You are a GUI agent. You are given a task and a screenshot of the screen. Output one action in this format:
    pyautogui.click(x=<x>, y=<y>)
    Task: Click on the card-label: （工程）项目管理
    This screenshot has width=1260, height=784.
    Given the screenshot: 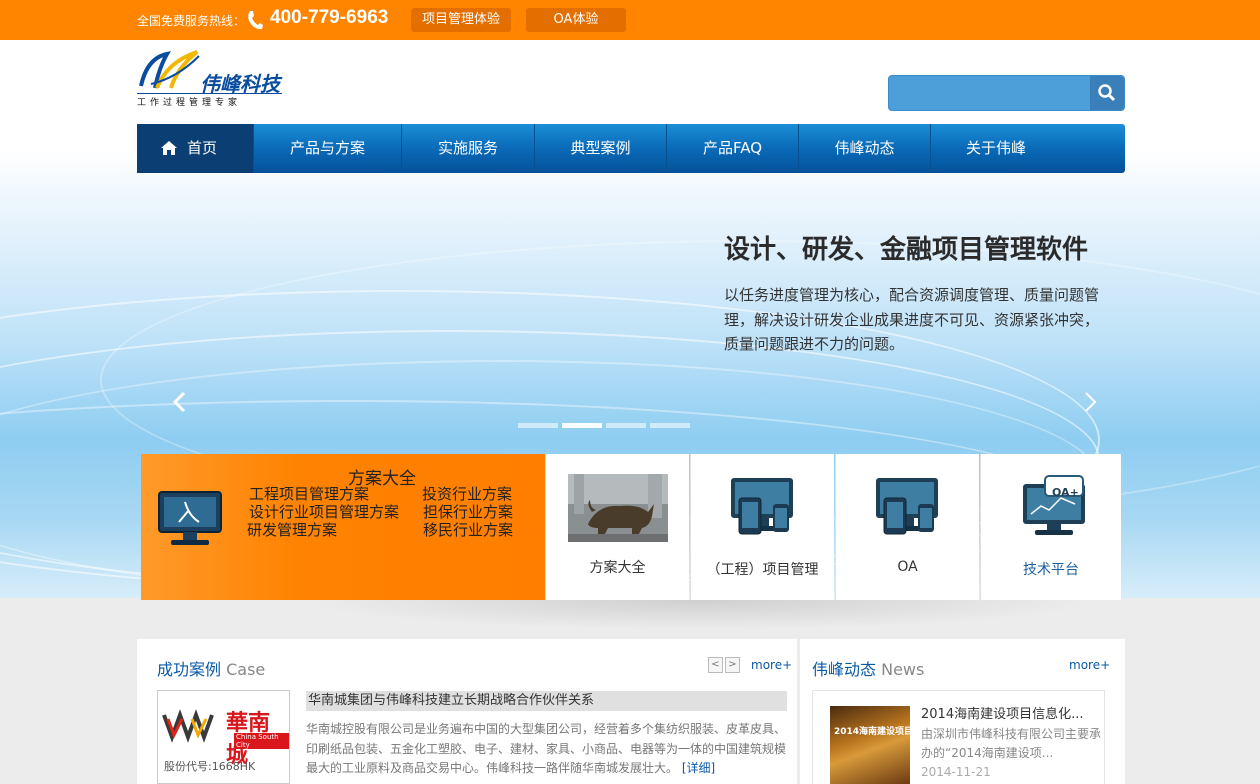 What is the action you would take?
    pyautogui.click(x=762, y=570)
    